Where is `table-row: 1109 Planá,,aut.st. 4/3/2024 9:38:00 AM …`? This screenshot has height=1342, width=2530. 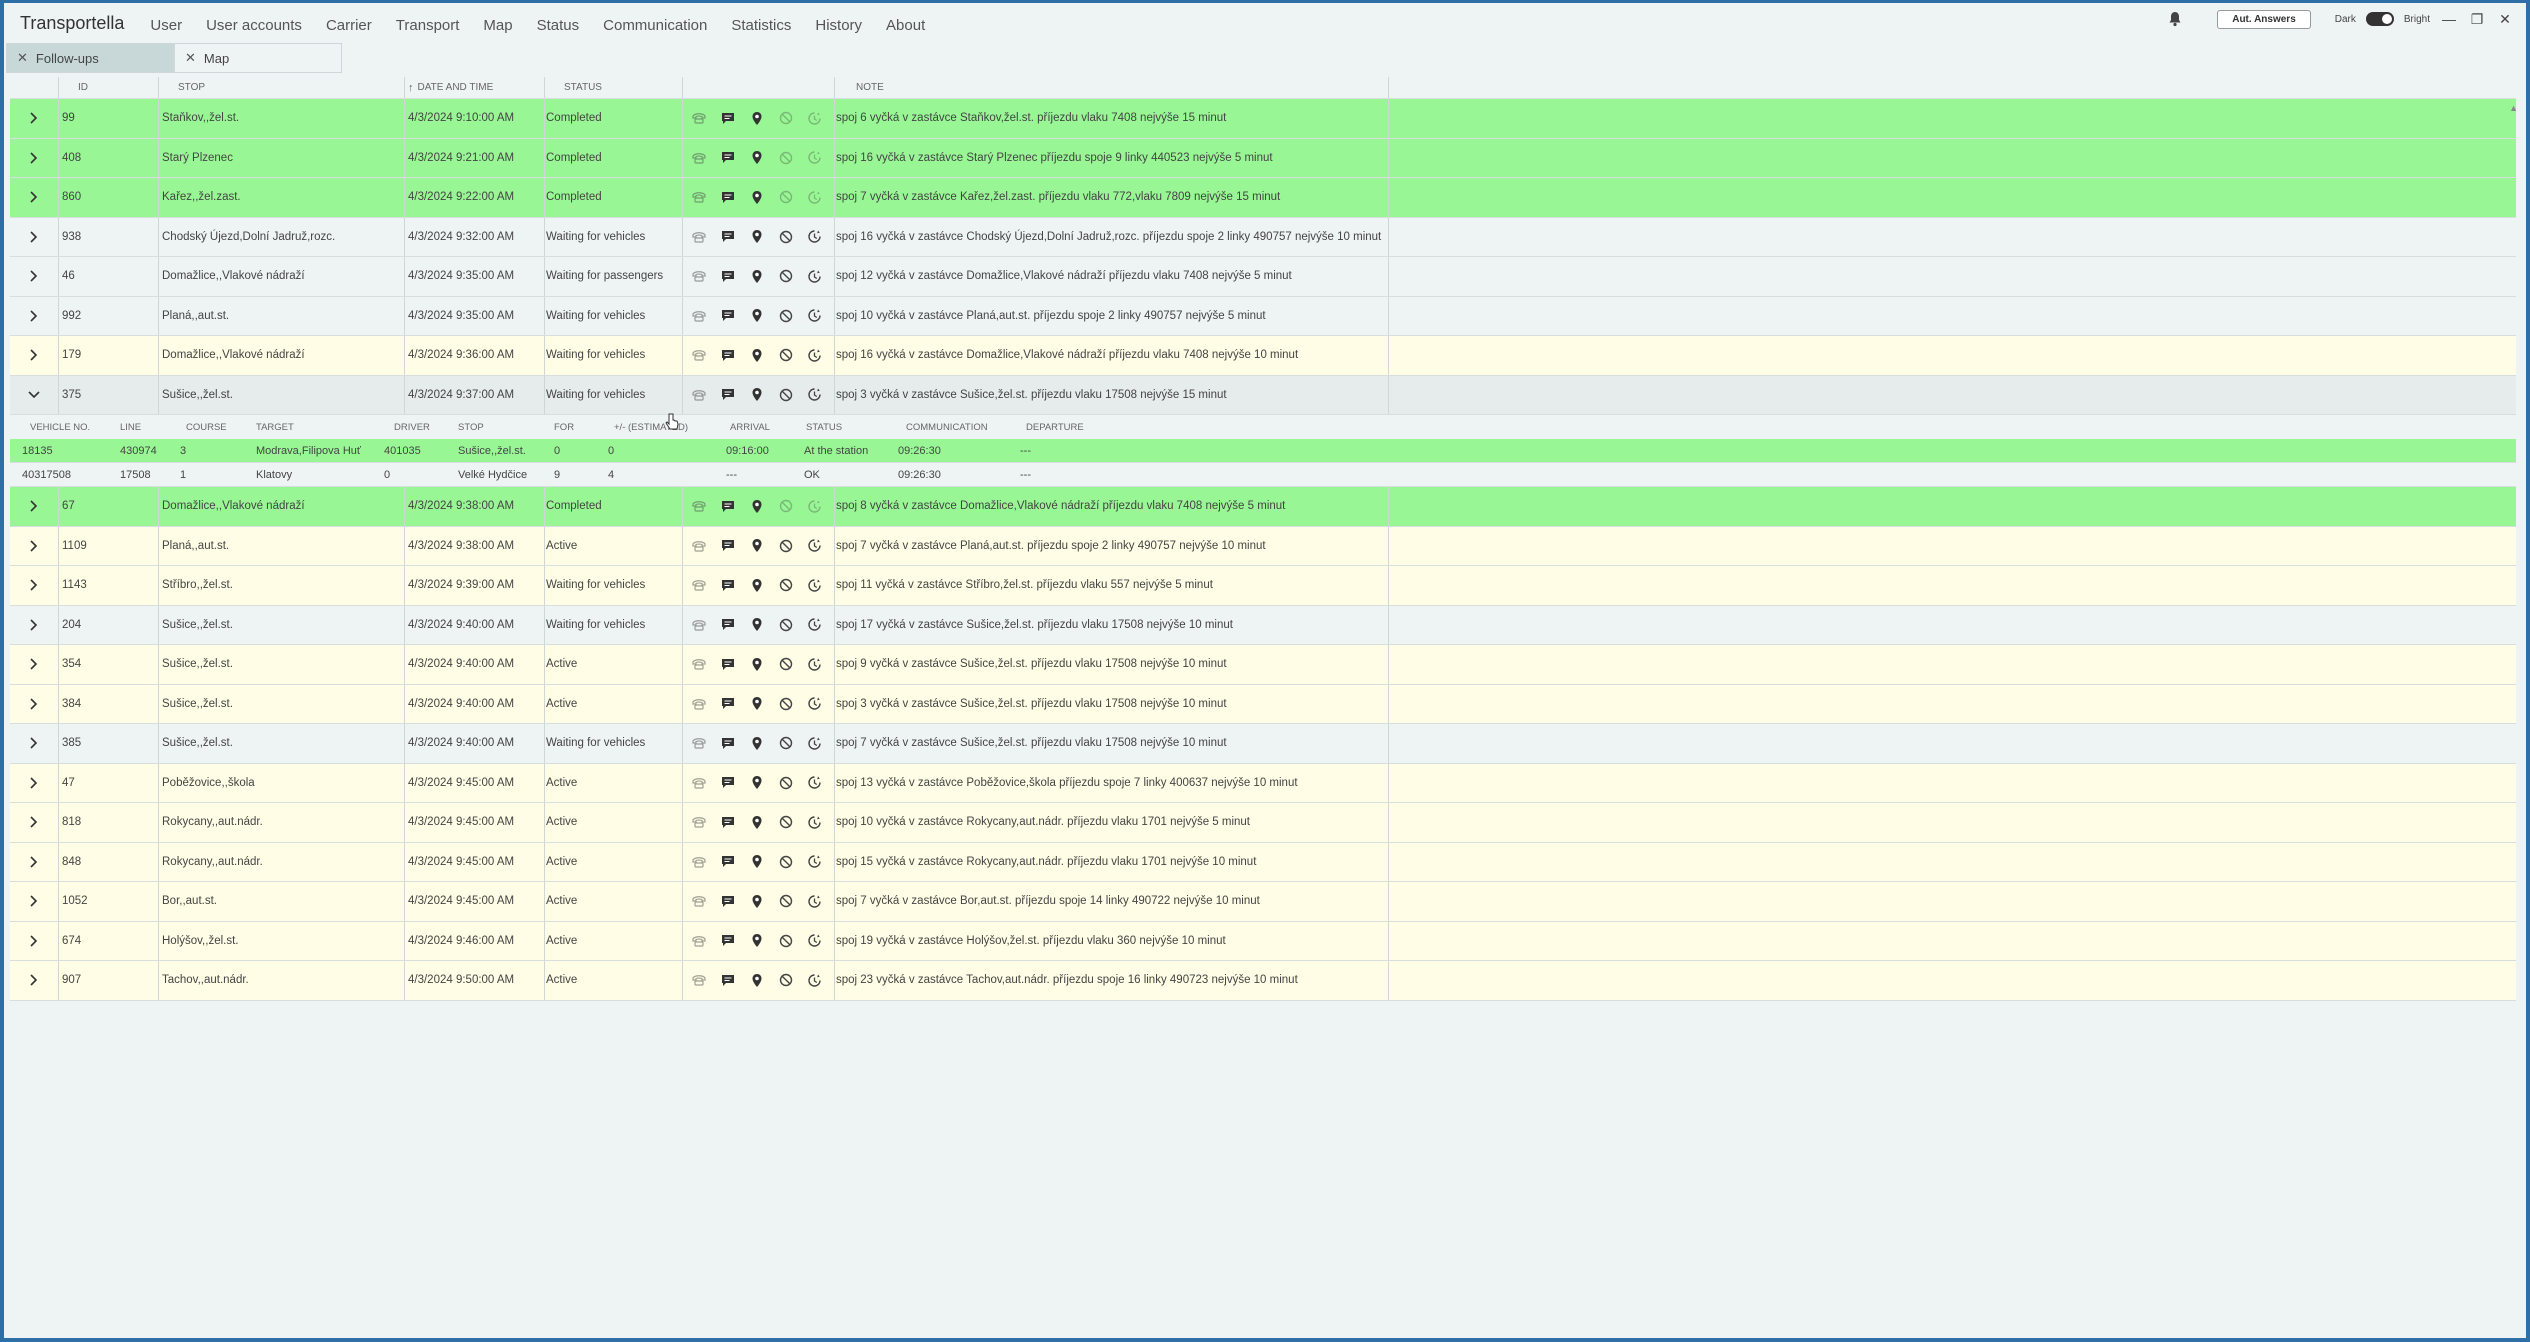 table-row: 1109 Planá,,aut.st. 4/3/2024 9:38:00 AM … is located at coordinates (1263, 546).